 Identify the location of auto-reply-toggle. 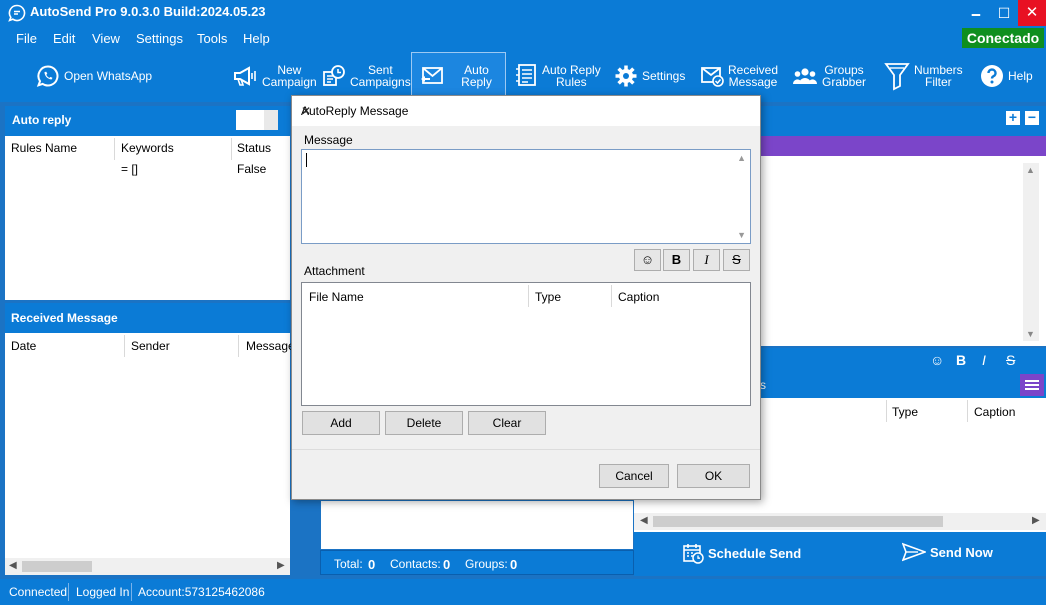
(257, 120).